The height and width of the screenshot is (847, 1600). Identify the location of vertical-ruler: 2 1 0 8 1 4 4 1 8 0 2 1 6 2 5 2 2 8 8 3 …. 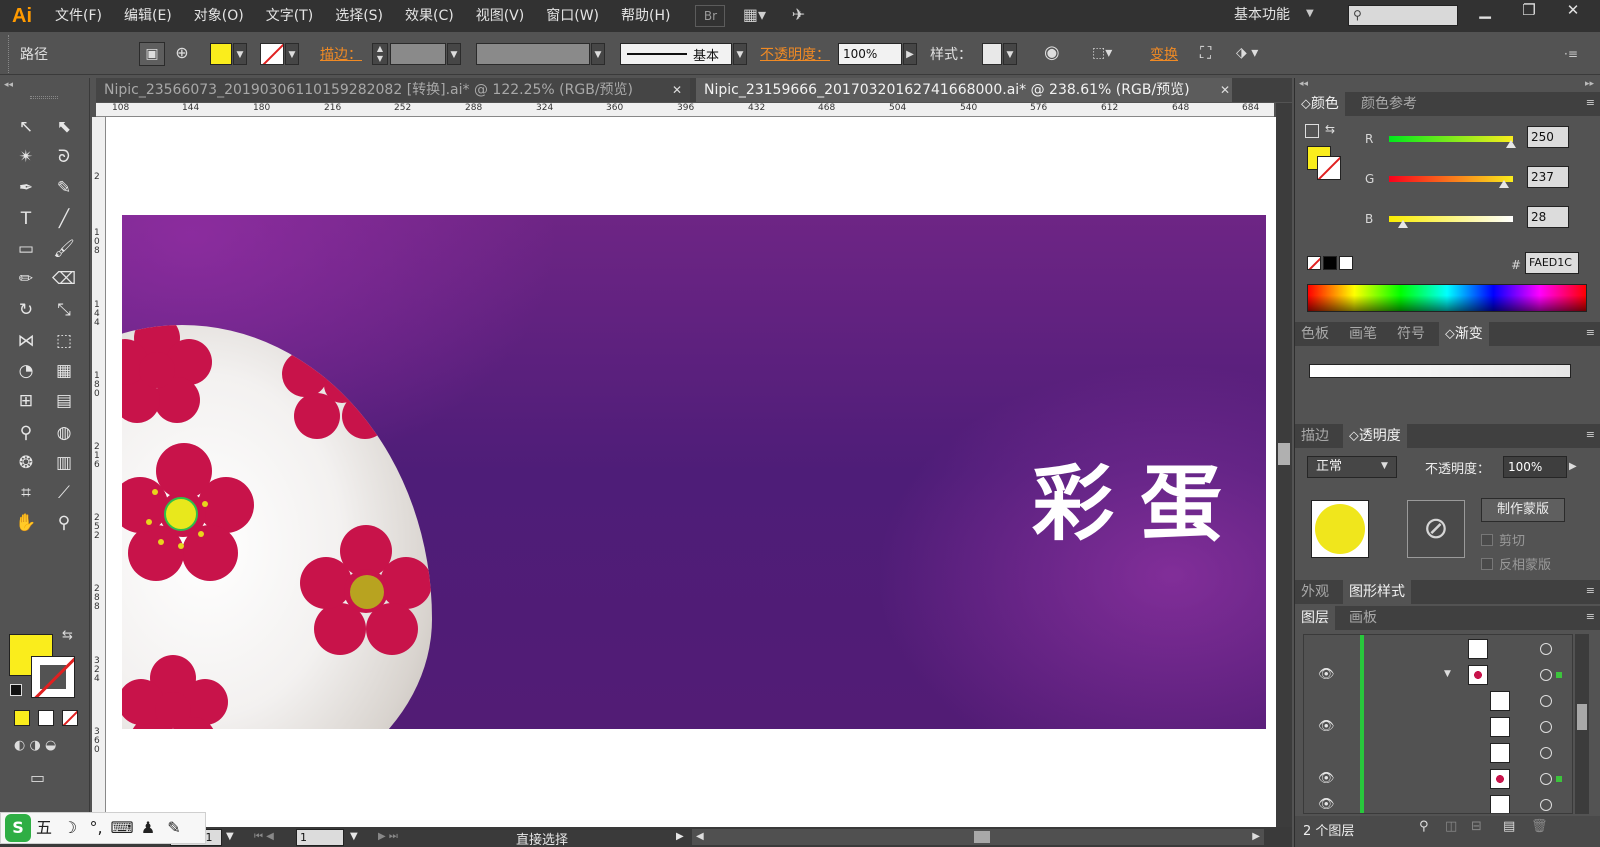
(99, 473).